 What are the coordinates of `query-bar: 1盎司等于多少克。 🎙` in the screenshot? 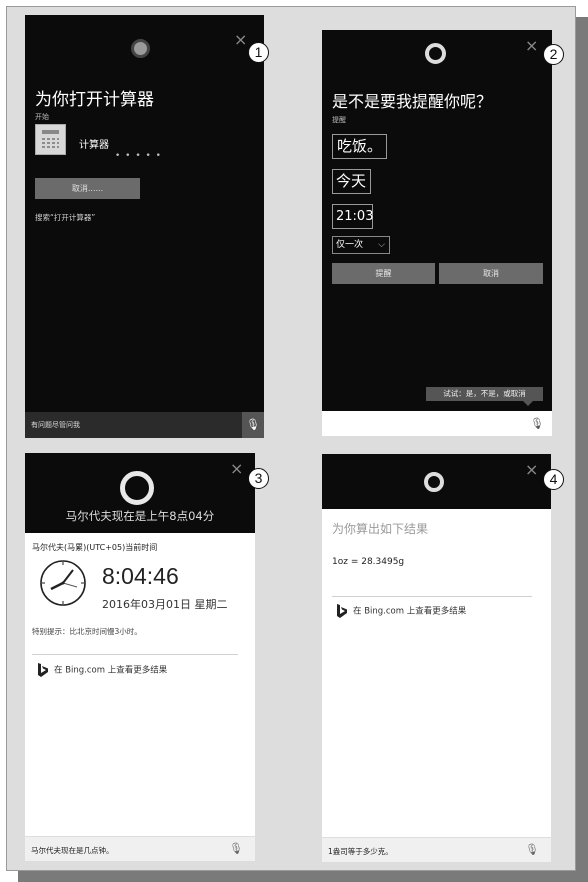 It's located at (436, 849).